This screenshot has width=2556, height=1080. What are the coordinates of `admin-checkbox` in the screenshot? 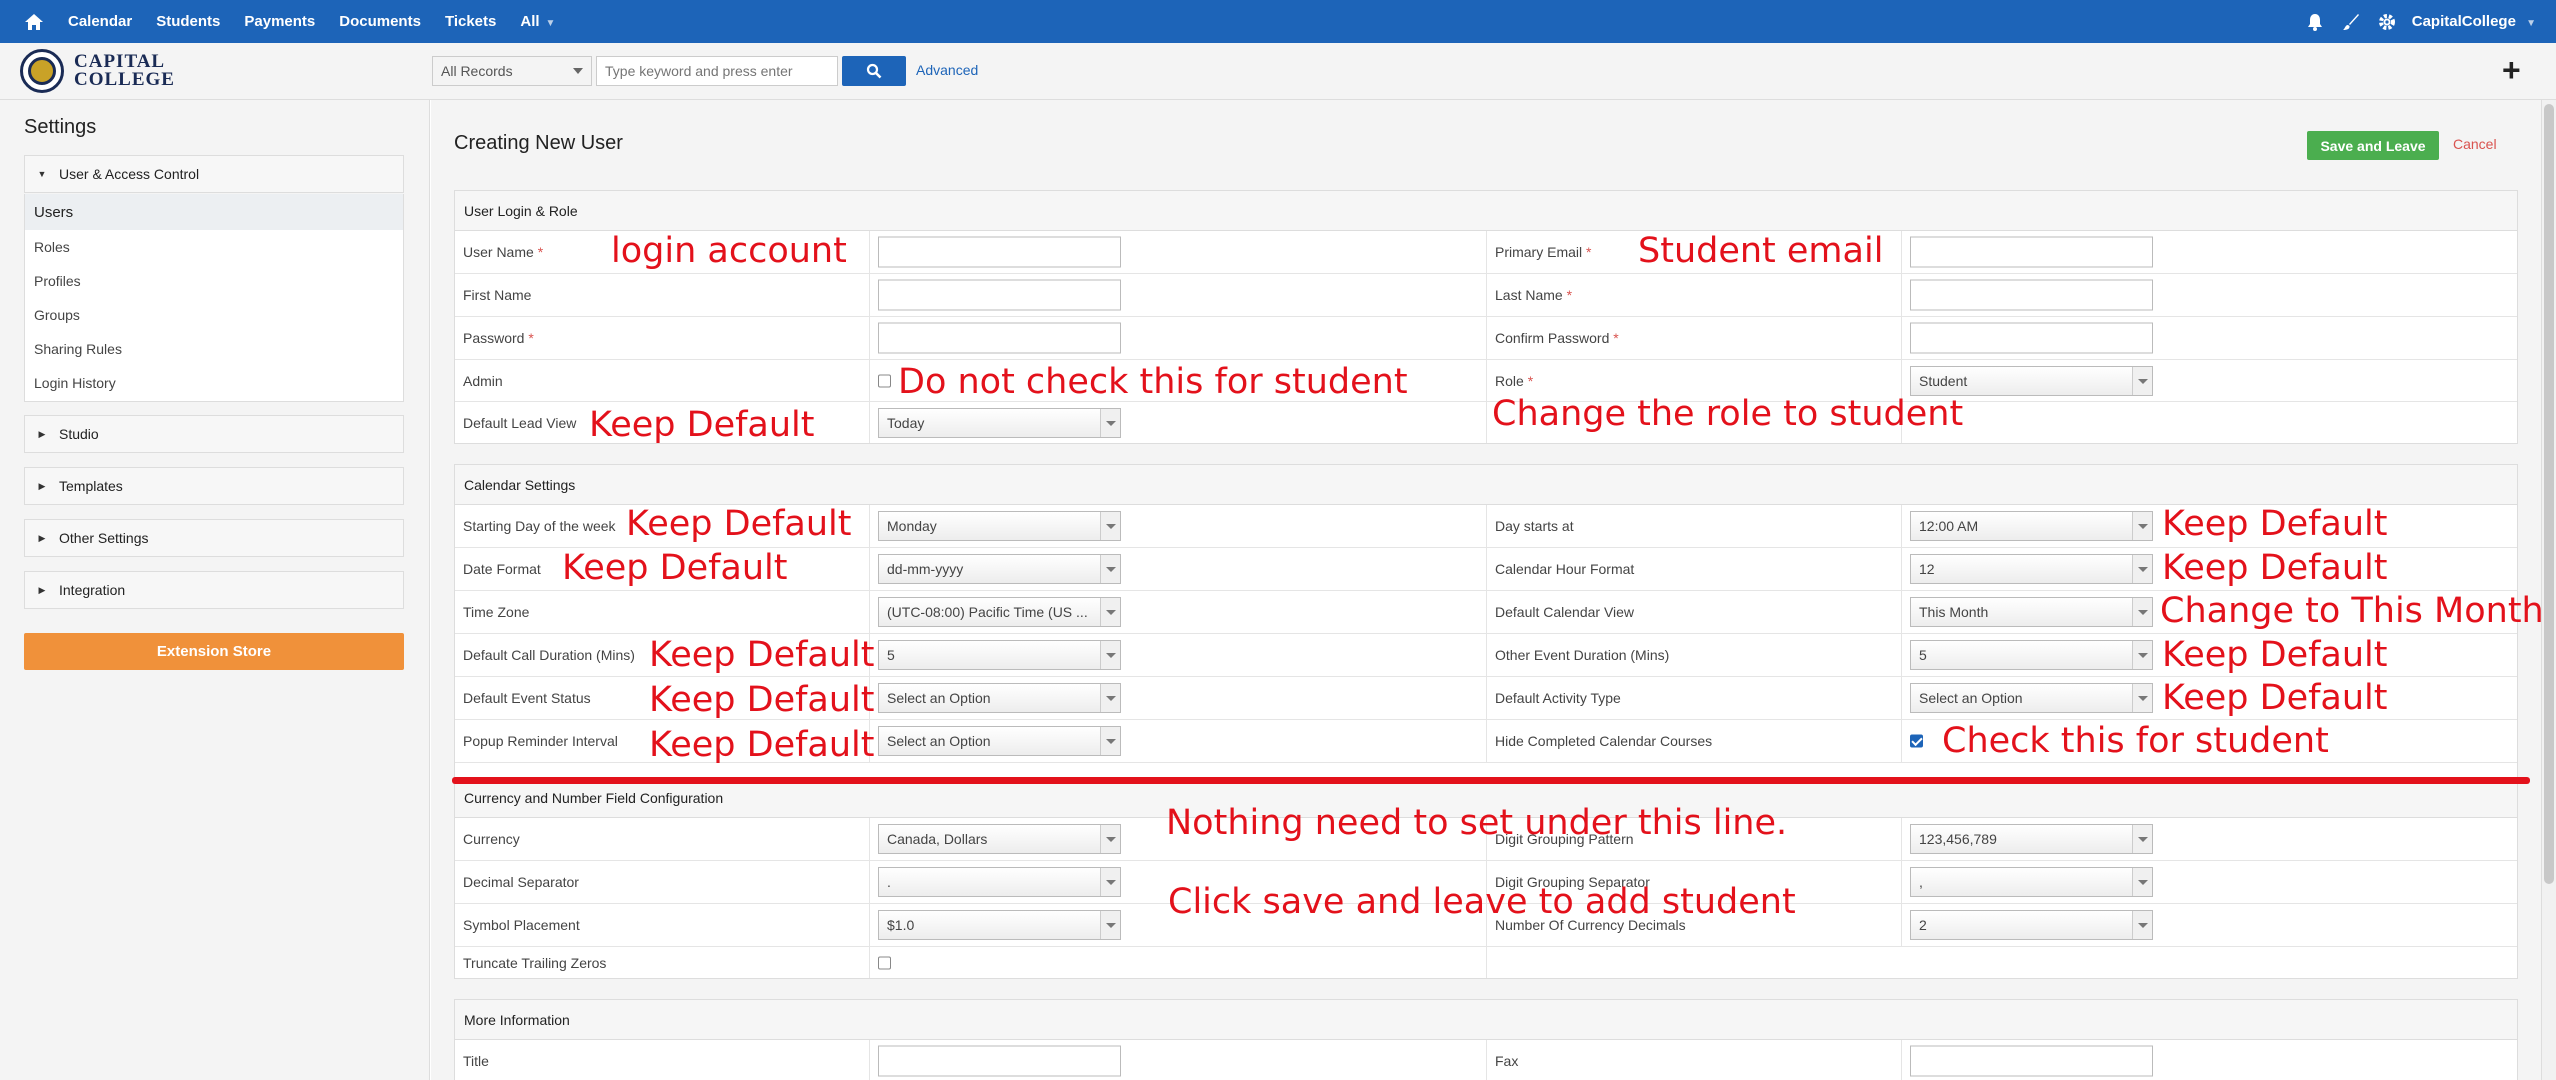 It's located at (884, 380).